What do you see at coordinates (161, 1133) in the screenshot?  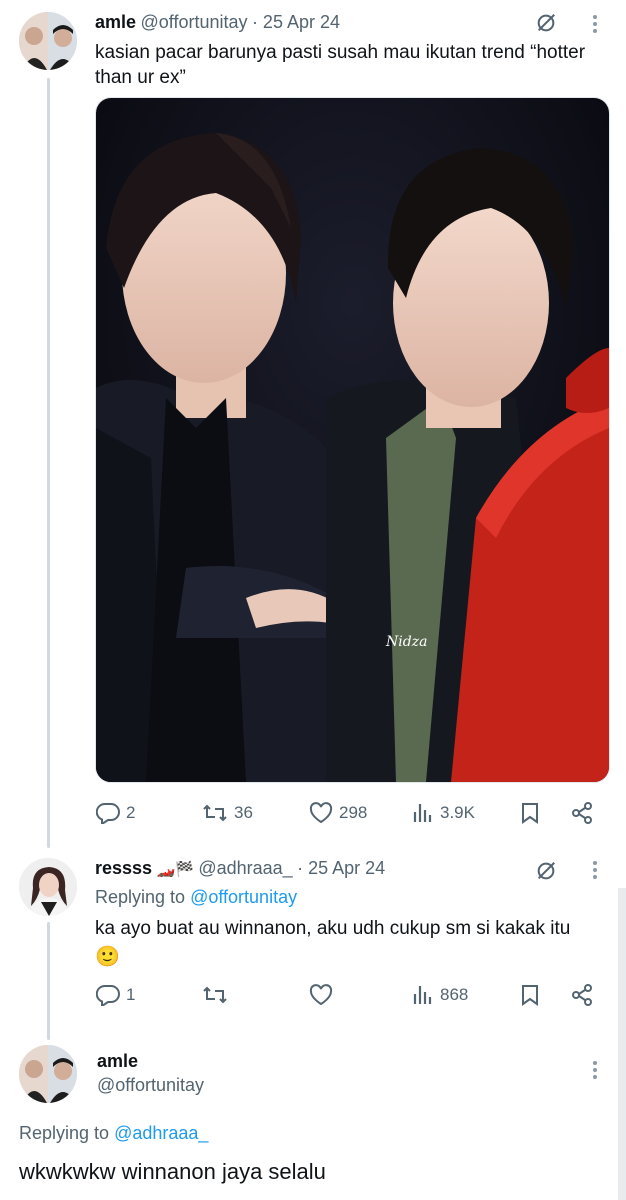 I see `replying-to-link: @adhraaa_` at bounding box center [161, 1133].